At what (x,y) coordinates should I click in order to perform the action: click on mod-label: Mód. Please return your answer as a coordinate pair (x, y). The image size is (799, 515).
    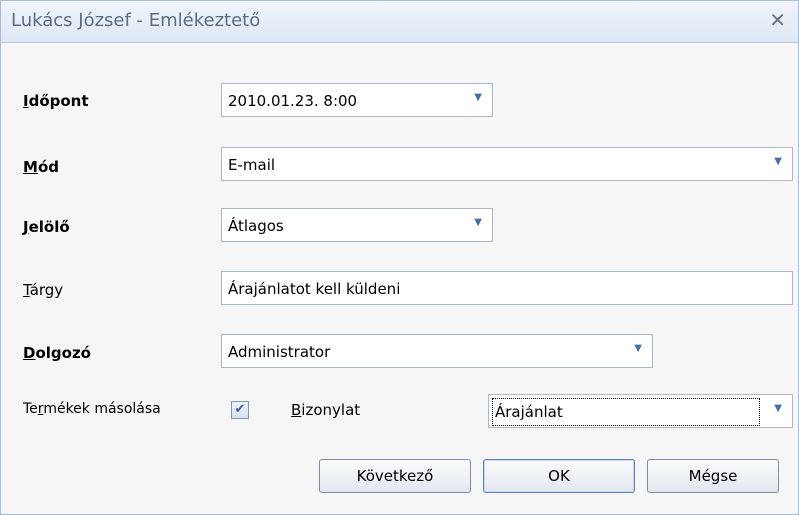
    Looking at the image, I should click on (41, 167).